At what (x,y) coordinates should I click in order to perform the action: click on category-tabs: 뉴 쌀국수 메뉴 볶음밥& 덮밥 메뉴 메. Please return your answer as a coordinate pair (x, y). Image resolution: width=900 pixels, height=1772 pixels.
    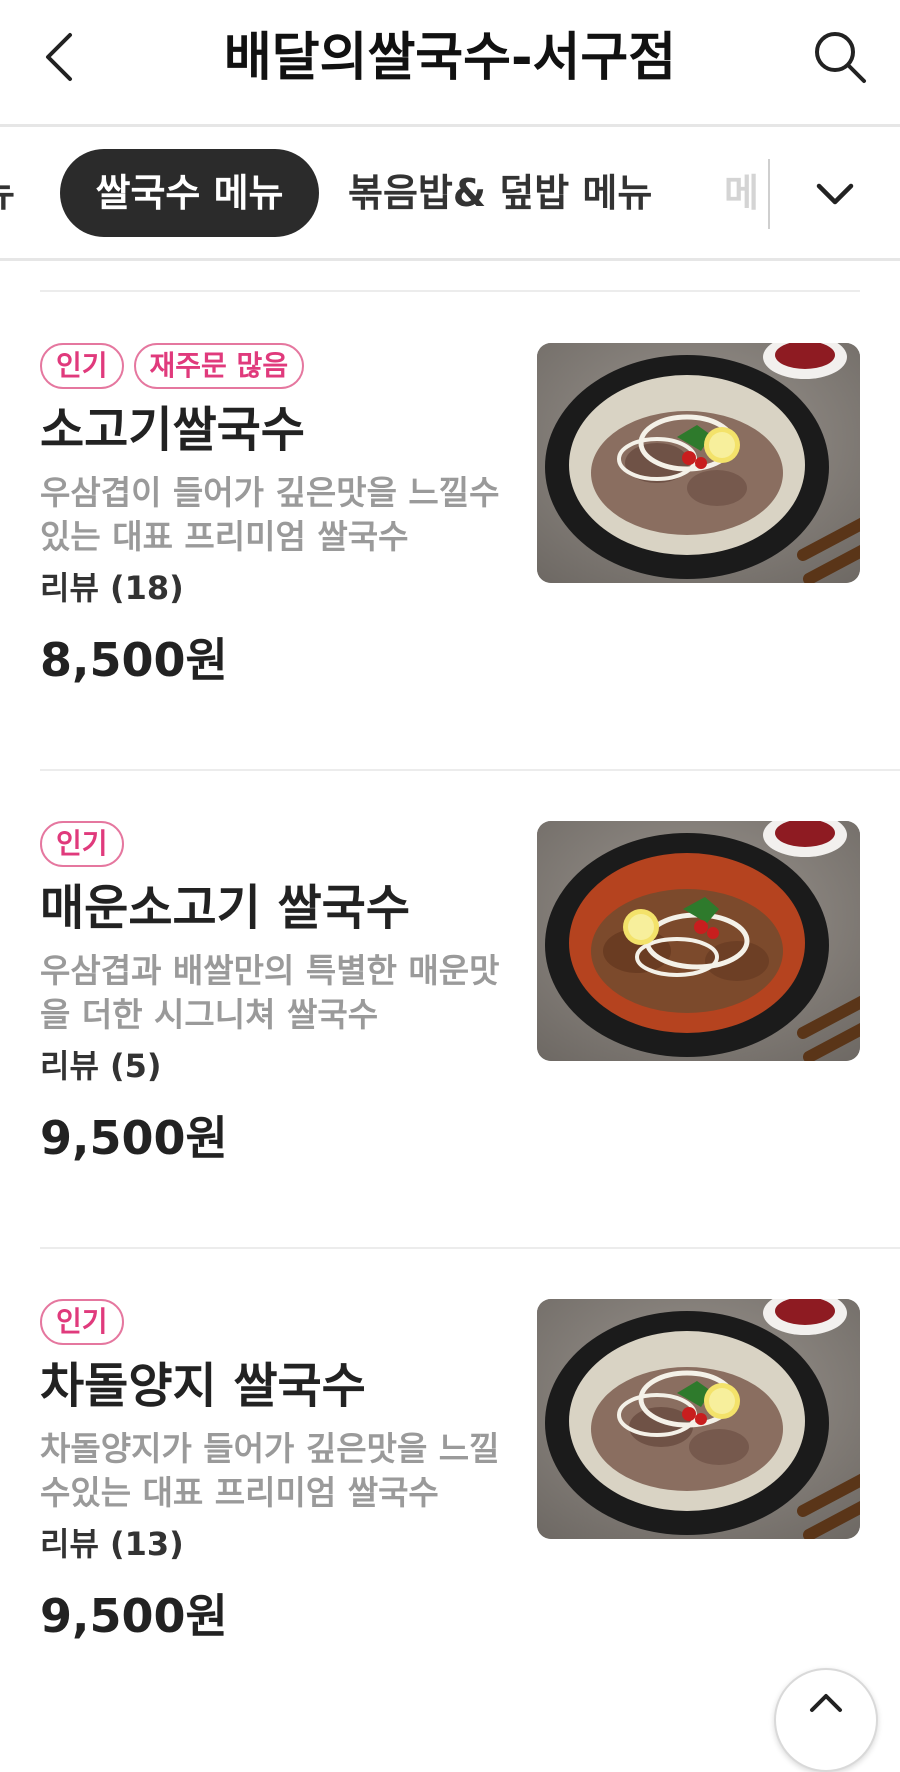
    Looking at the image, I should click on (450, 194).